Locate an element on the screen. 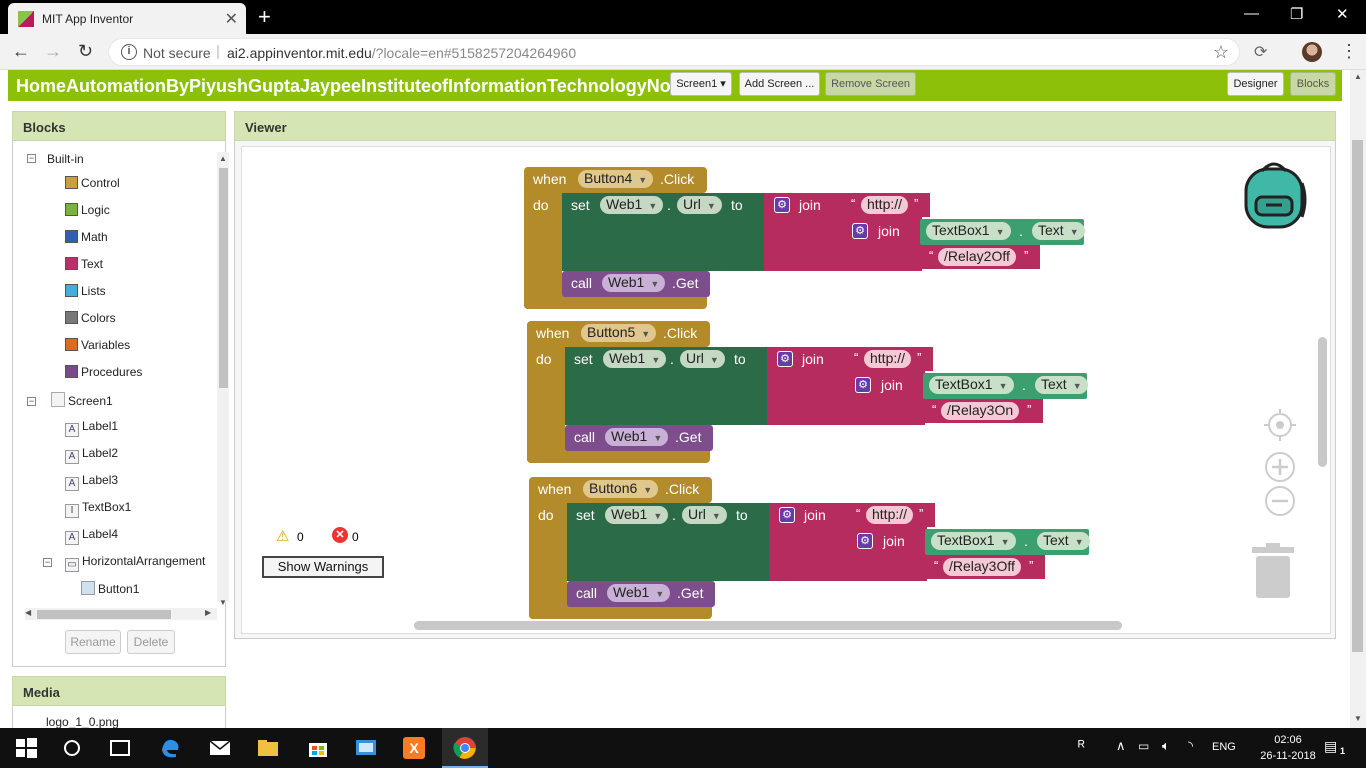  windows-start-icon is located at coordinates (26, 748).